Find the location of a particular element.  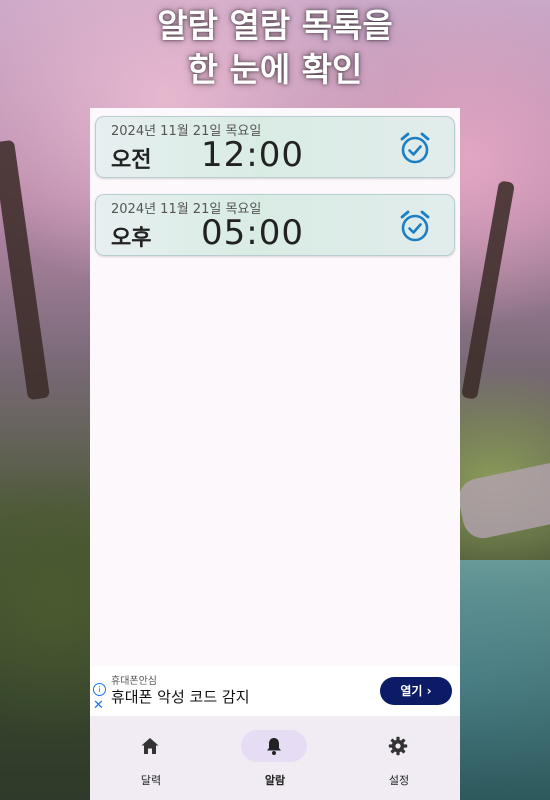

nav-item-calendar: 달력 is located at coordinates (151, 755).